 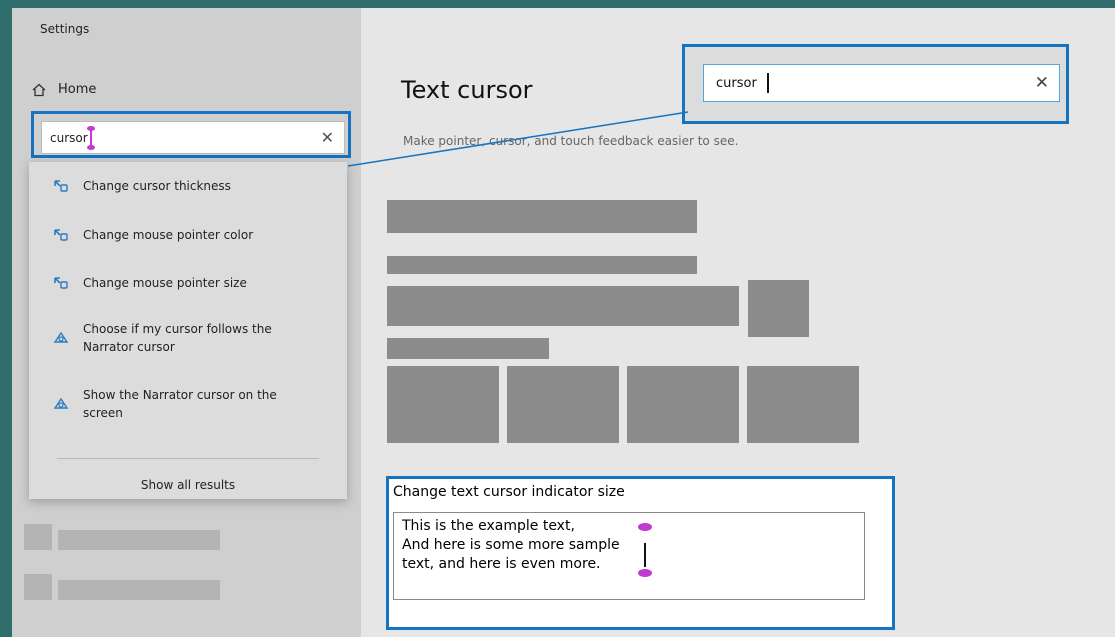 I want to click on zoomed-search-value: cursor, so click(x=736, y=83).